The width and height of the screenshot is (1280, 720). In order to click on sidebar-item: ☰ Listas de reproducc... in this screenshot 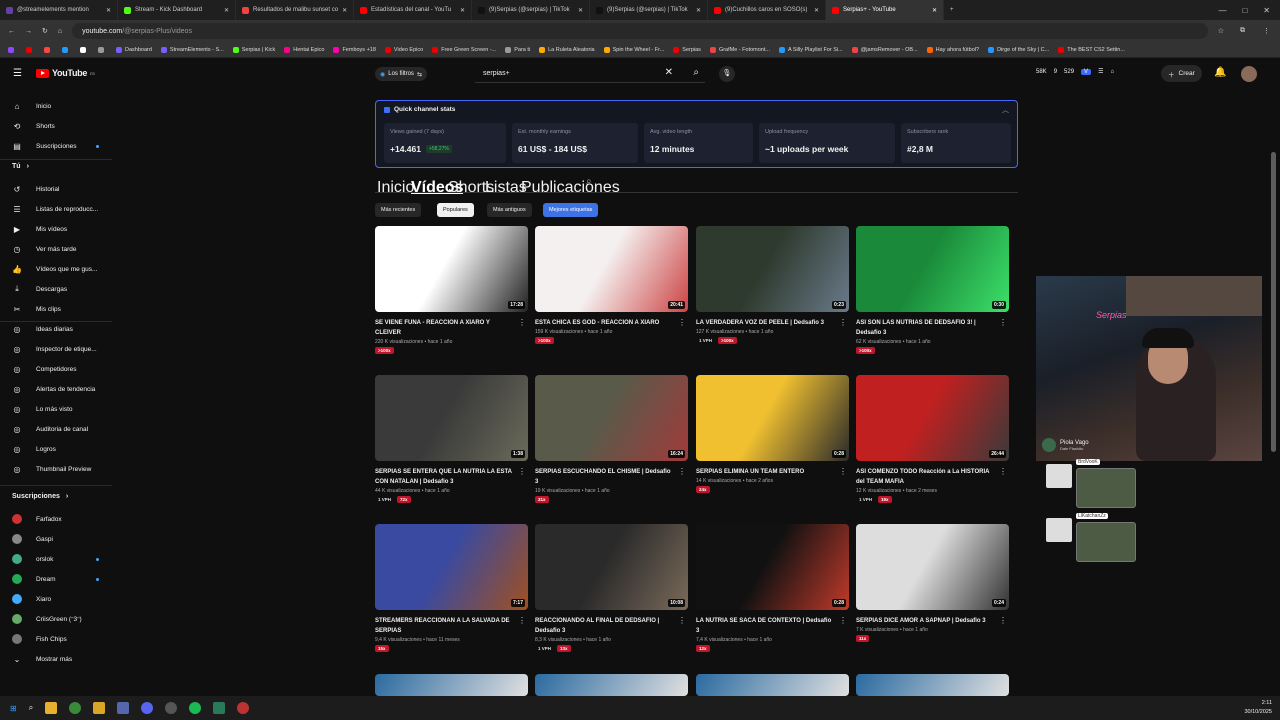, I will do `click(55, 209)`.